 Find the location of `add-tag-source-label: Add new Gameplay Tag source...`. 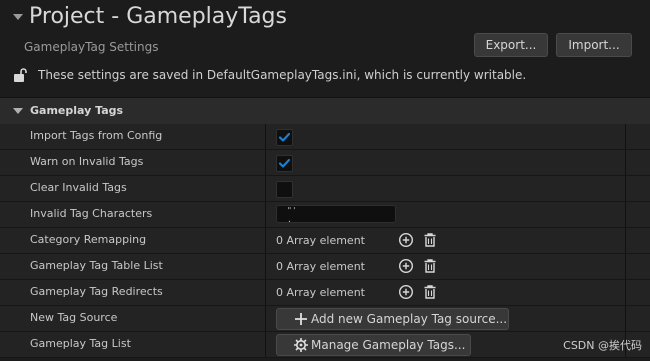

add-tag-source-label: Add new Gameplay Tag source... is located at coordinates (409, 319).